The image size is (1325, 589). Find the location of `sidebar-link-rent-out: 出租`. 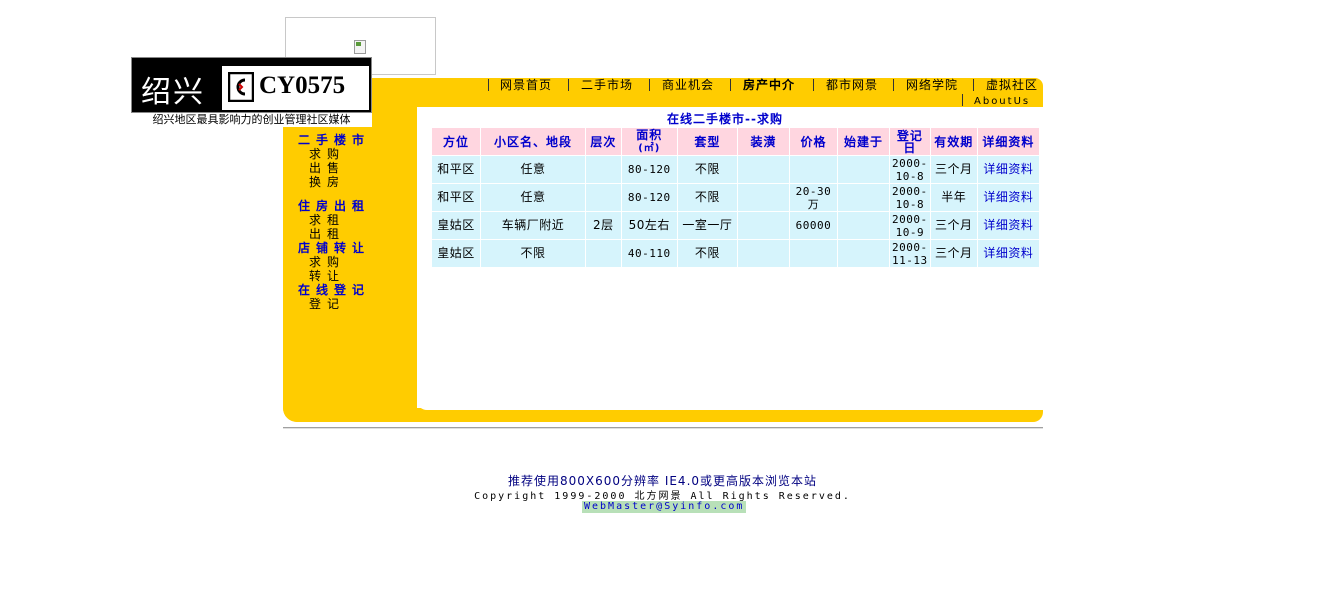

sidebar-link-rent-out: 出租 is located at coordinates (327, 234).